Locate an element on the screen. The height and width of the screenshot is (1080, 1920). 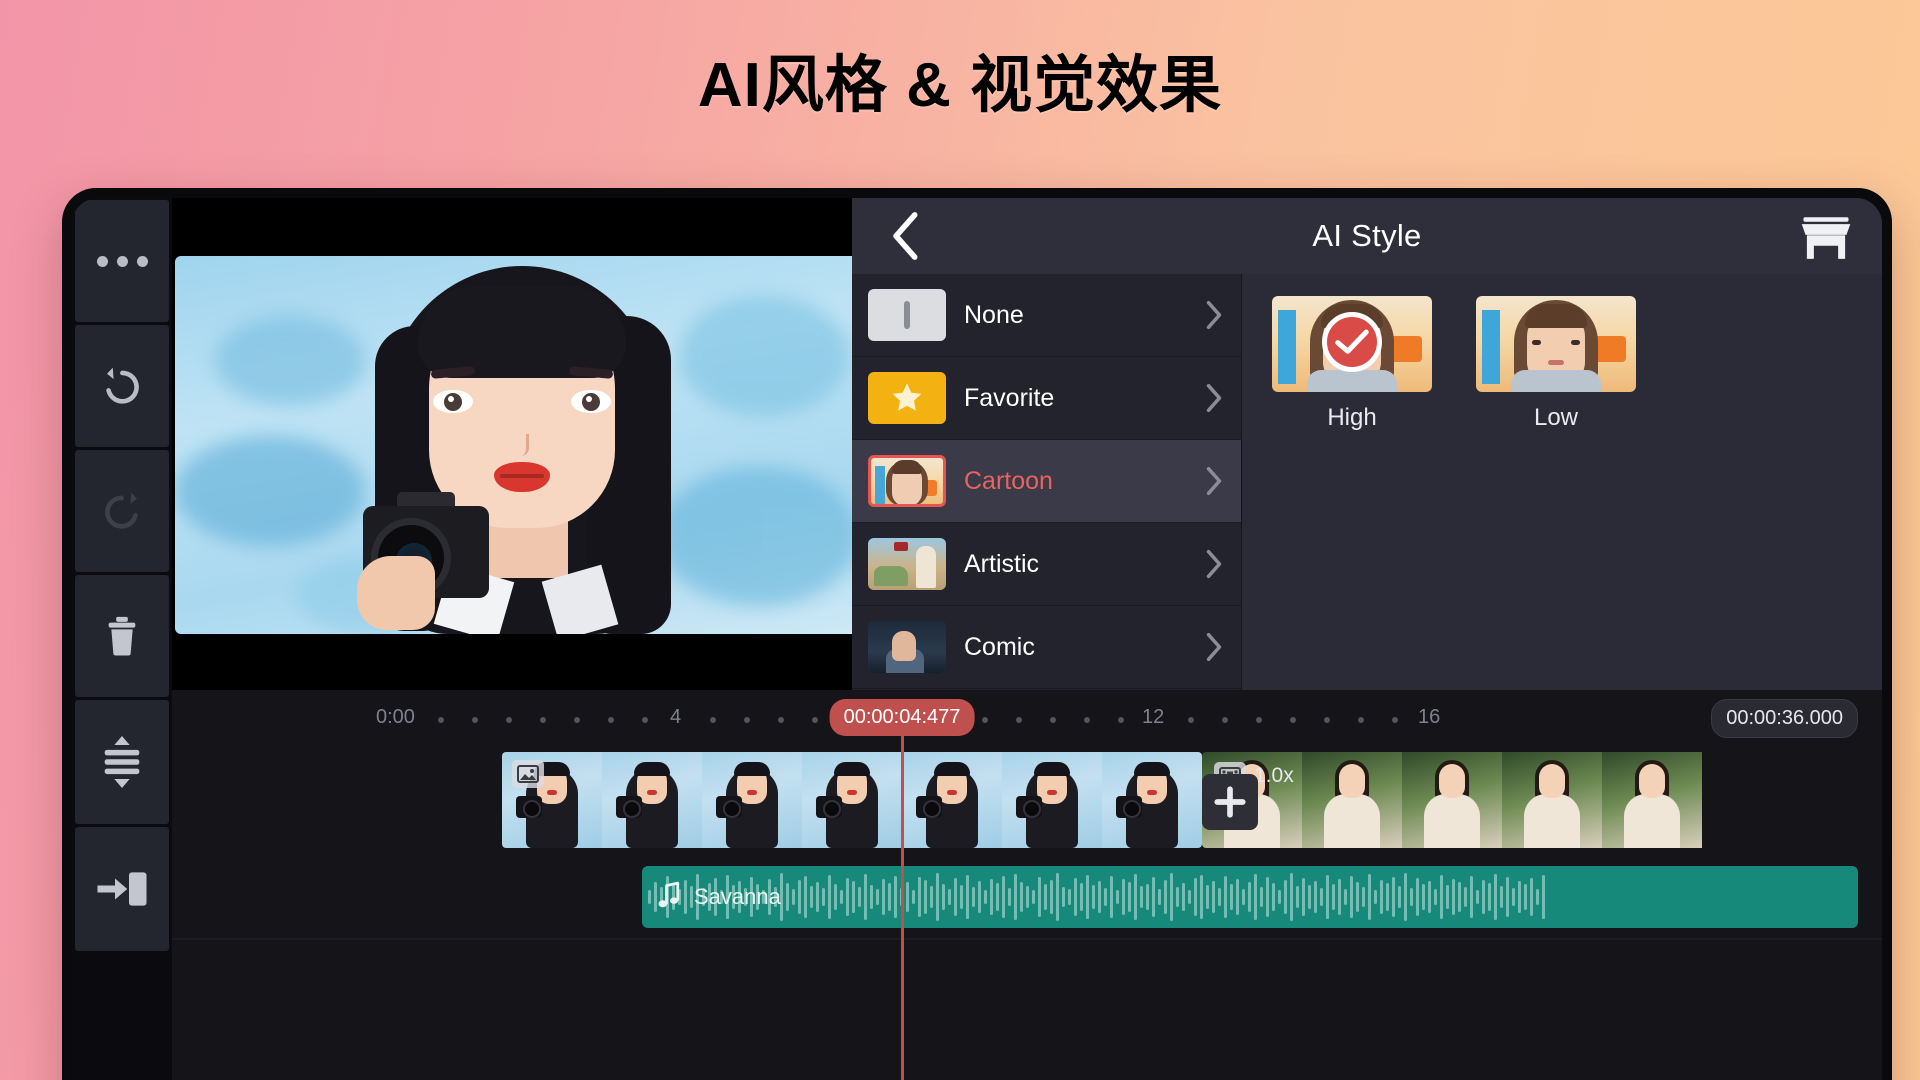
favorite-thumb is located at coordinates (907, 398).